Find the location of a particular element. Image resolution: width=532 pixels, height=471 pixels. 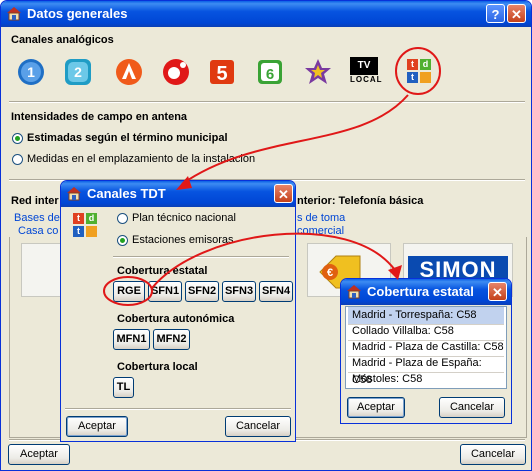

sfn2-button: SFN2 is located at coordinates (202, 291).